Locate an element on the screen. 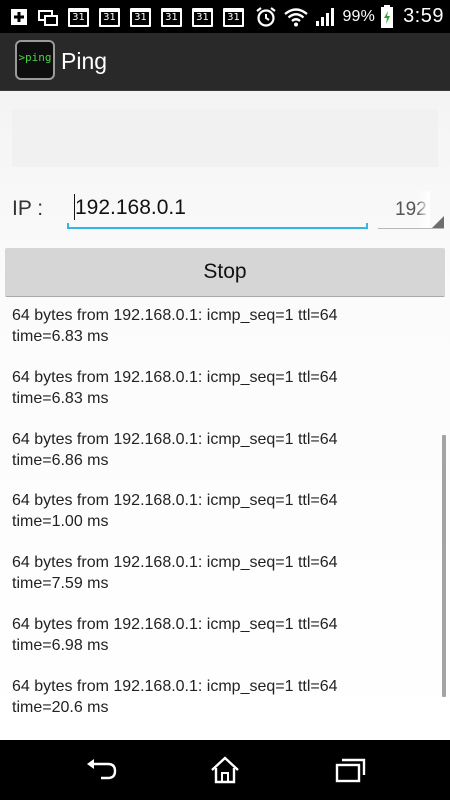  action-bar: >ping Ping is located at coordinates (225, 62).